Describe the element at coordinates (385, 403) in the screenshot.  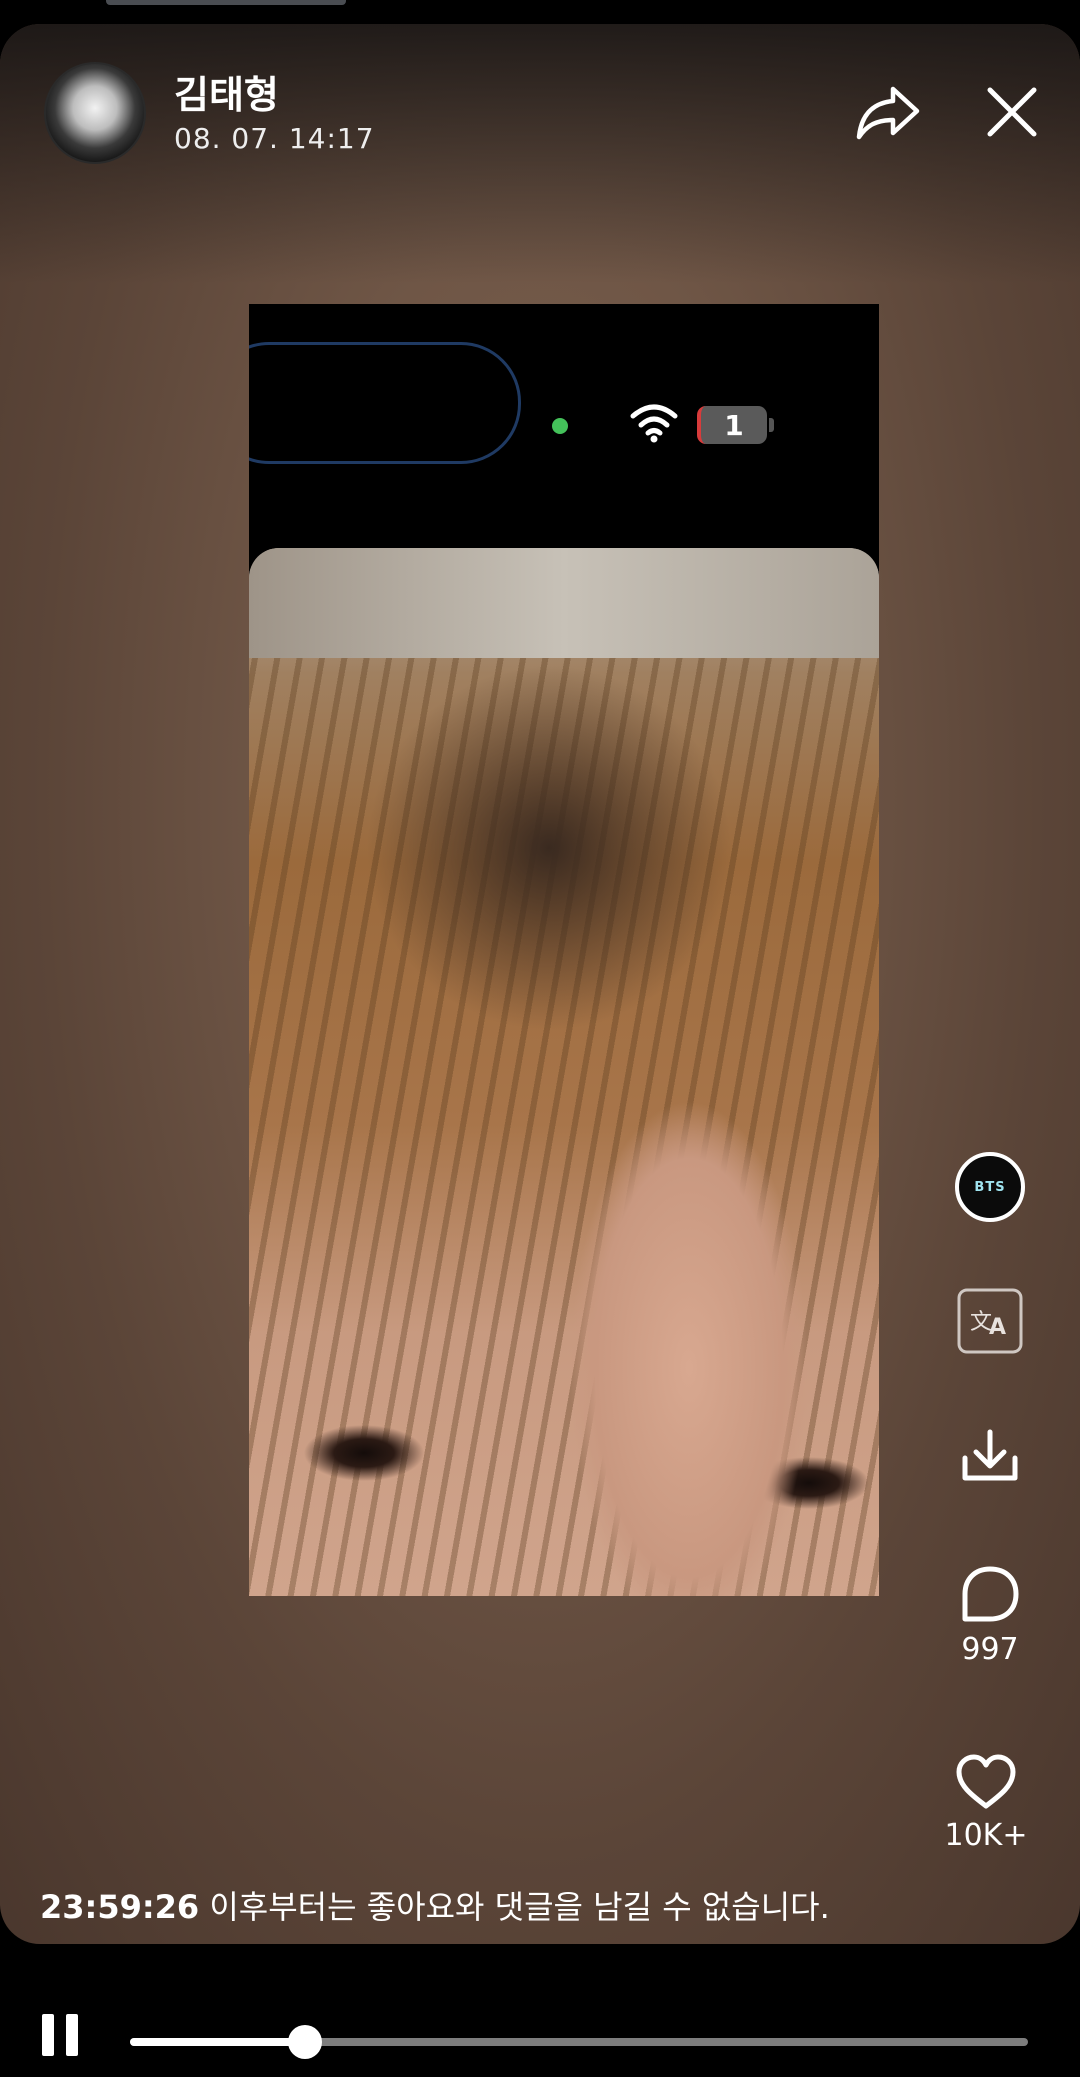
I see `dynamic-island` at that location.